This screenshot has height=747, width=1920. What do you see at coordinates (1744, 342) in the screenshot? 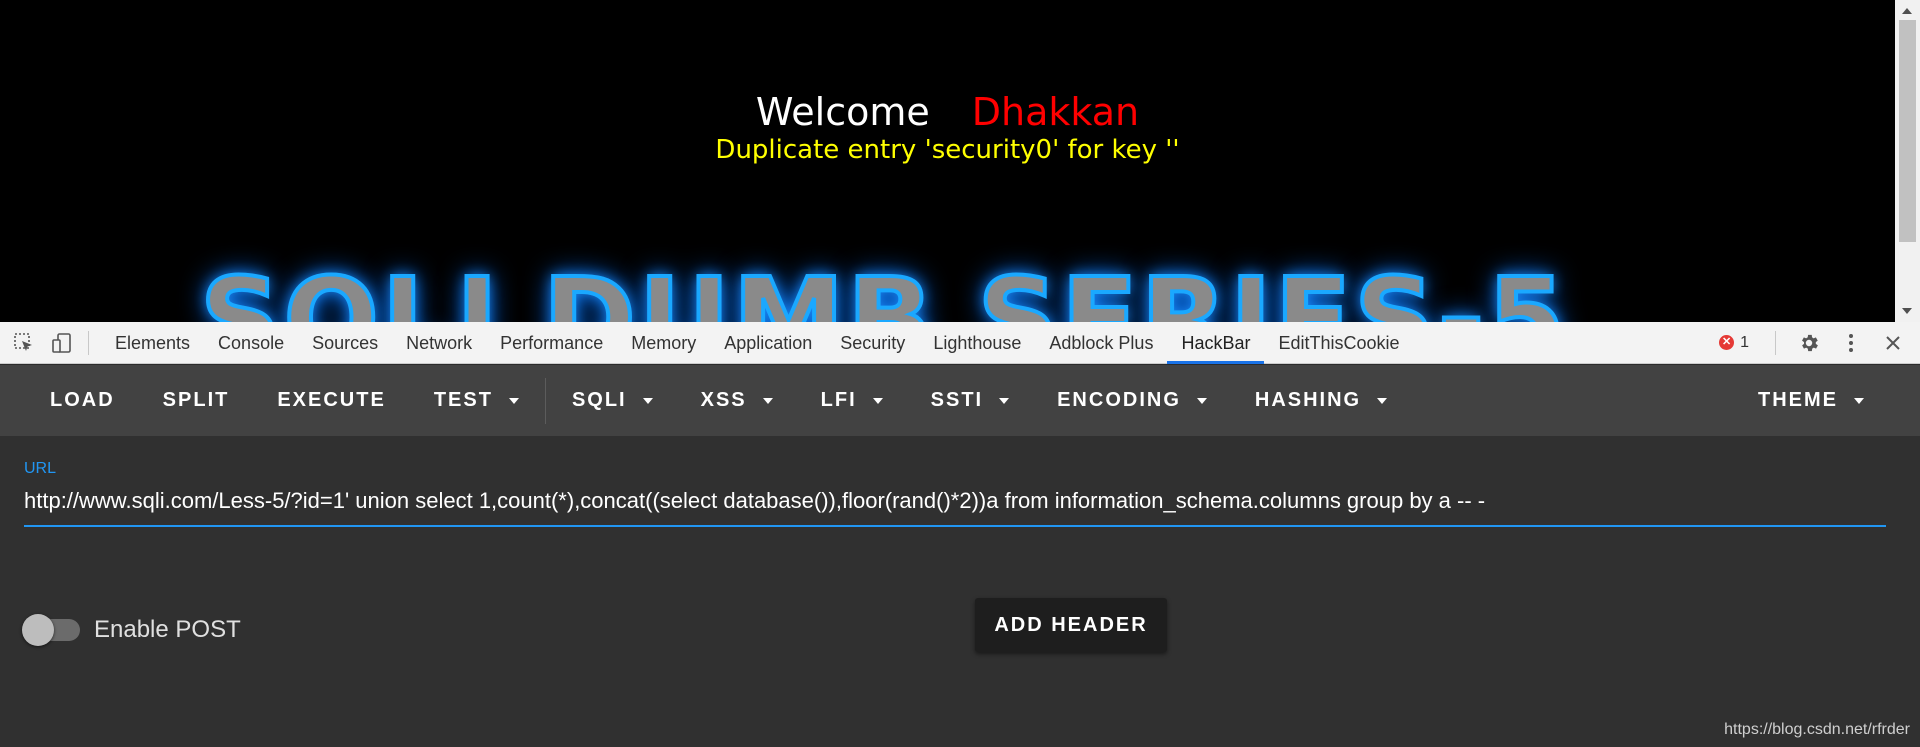
I see `error-count: 1` at bounding box center [1744, 342].